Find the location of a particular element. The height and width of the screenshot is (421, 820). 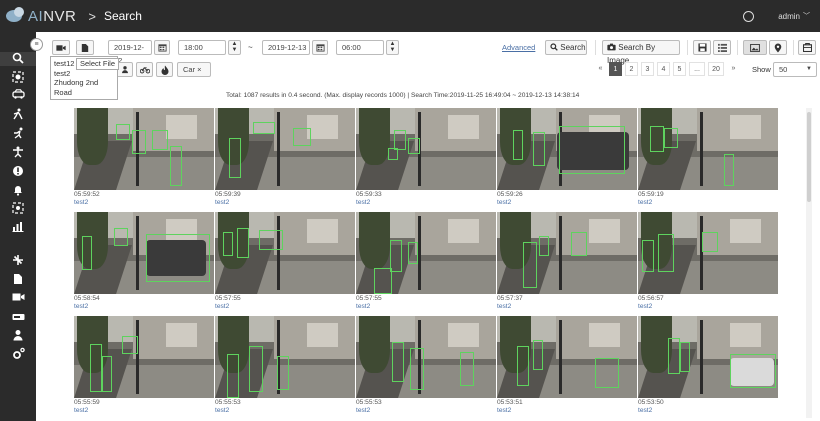

end-date-calendar-button is located at coordinates (320, 47).